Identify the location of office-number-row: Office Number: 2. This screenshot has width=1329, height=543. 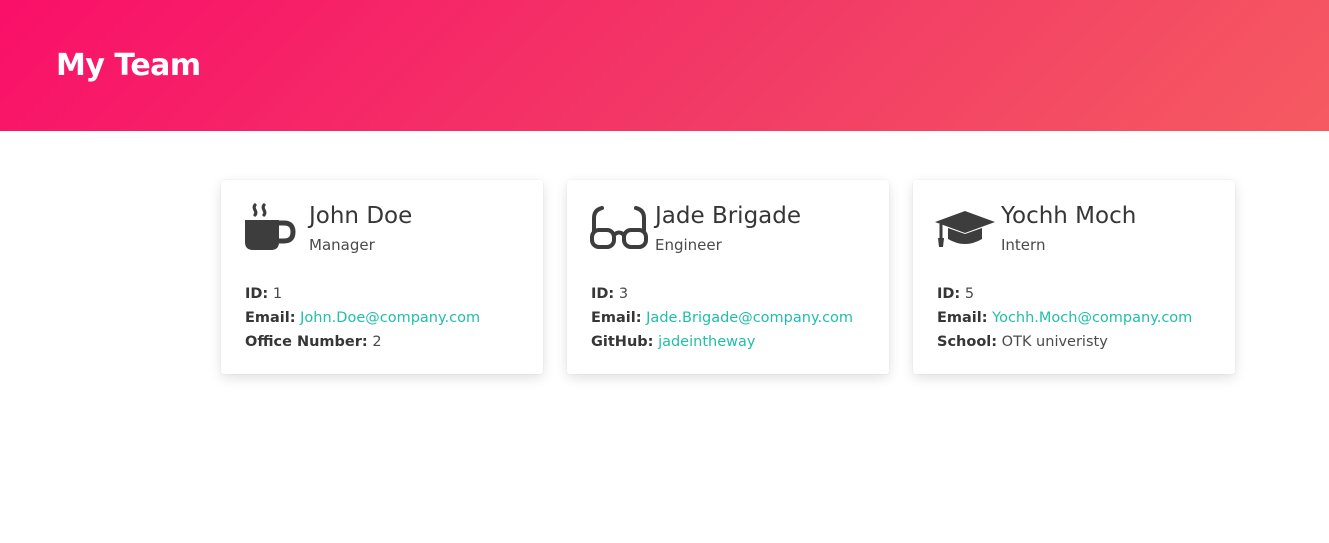
(362, 342).